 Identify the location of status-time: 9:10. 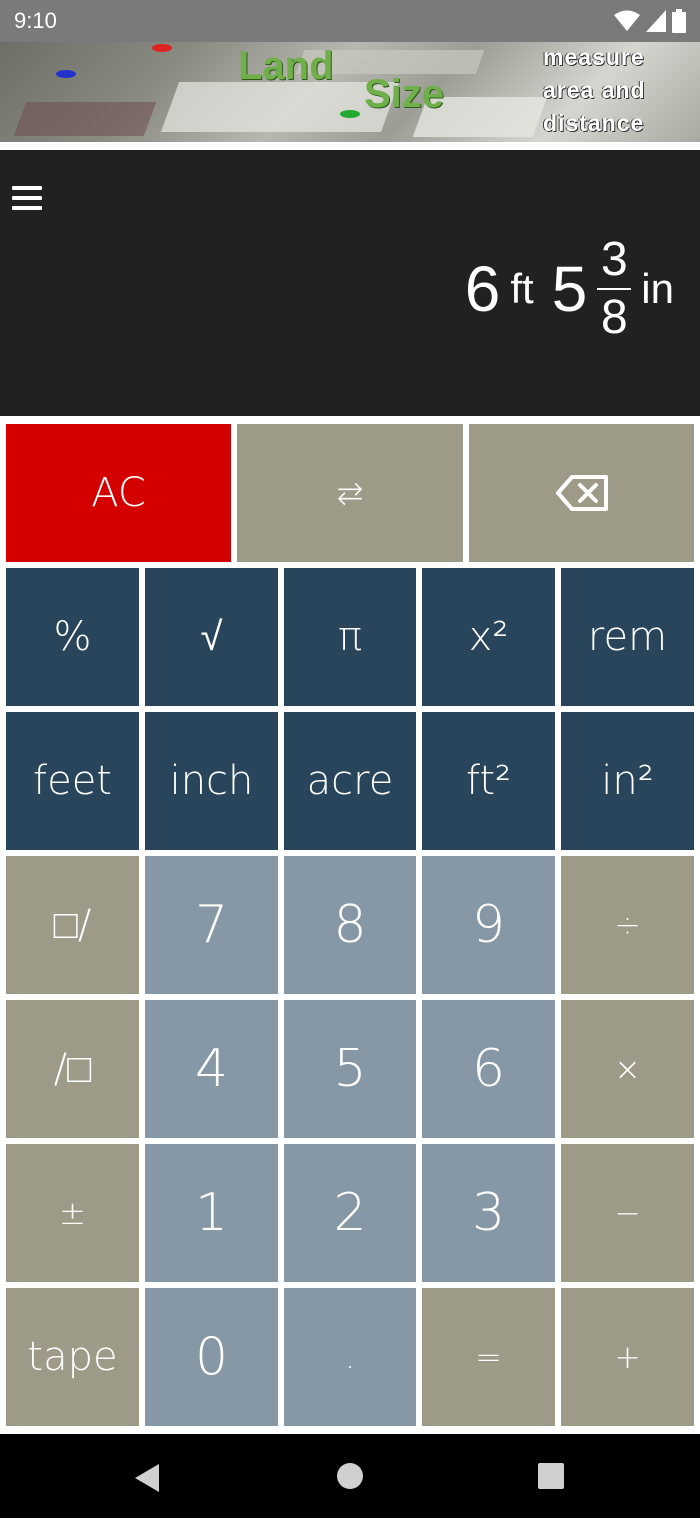
(35, 20).